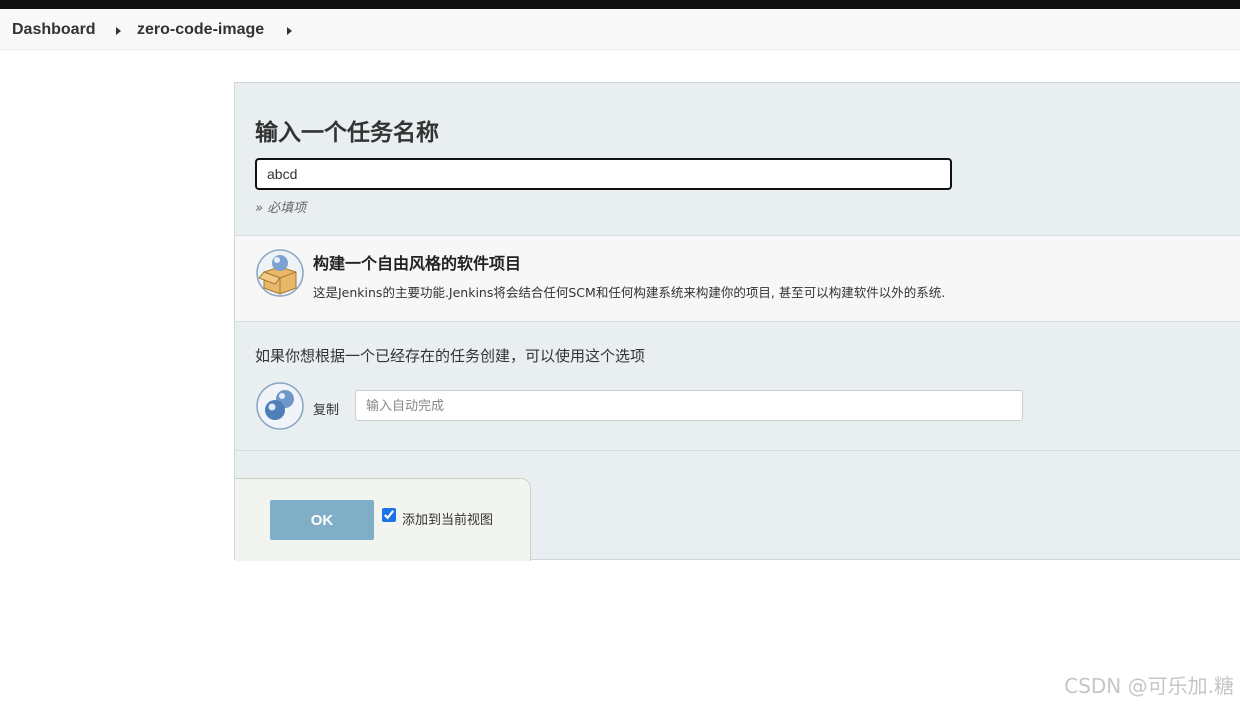  What do you see at coordinates (280, 406) in the screenshot?
I see `copy-job-icon` at bounding box center [280, 406].